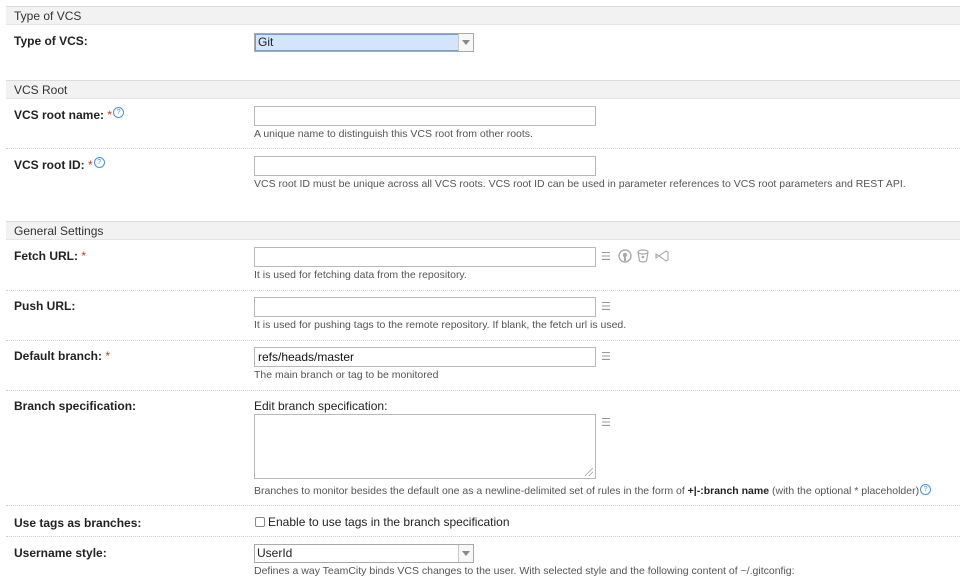 The height and width of the screenshot is (577, 960). I want to click on vcs-root-id-label-text: VCS root ID:, so click(49, 165).